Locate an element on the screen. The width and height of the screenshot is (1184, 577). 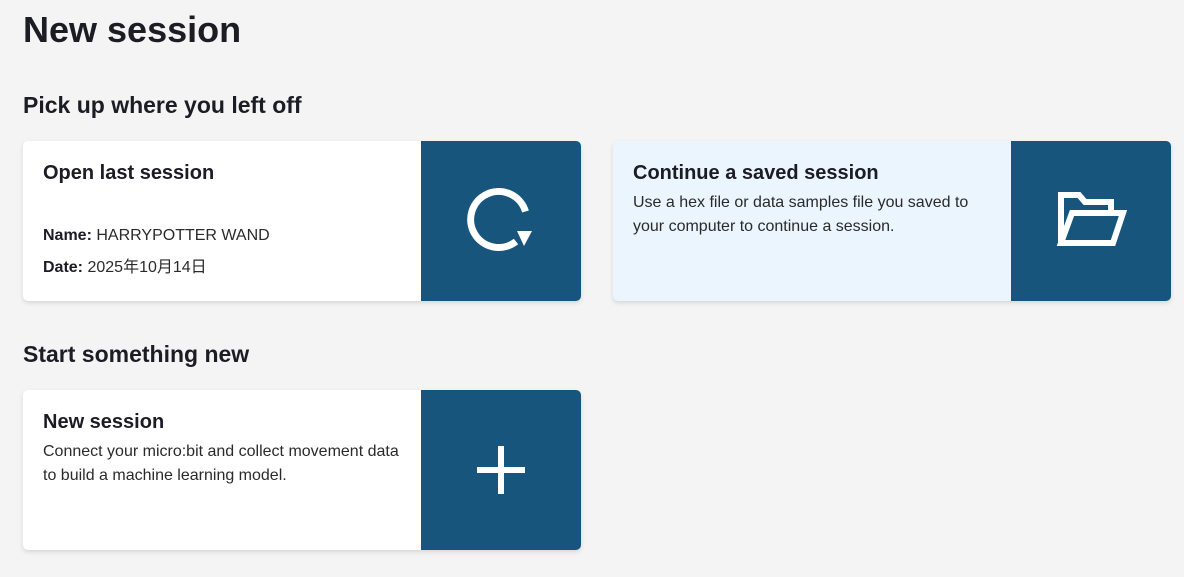
session-date-row: Date: 2025年10月14日 is located at coordinates (125, 268).